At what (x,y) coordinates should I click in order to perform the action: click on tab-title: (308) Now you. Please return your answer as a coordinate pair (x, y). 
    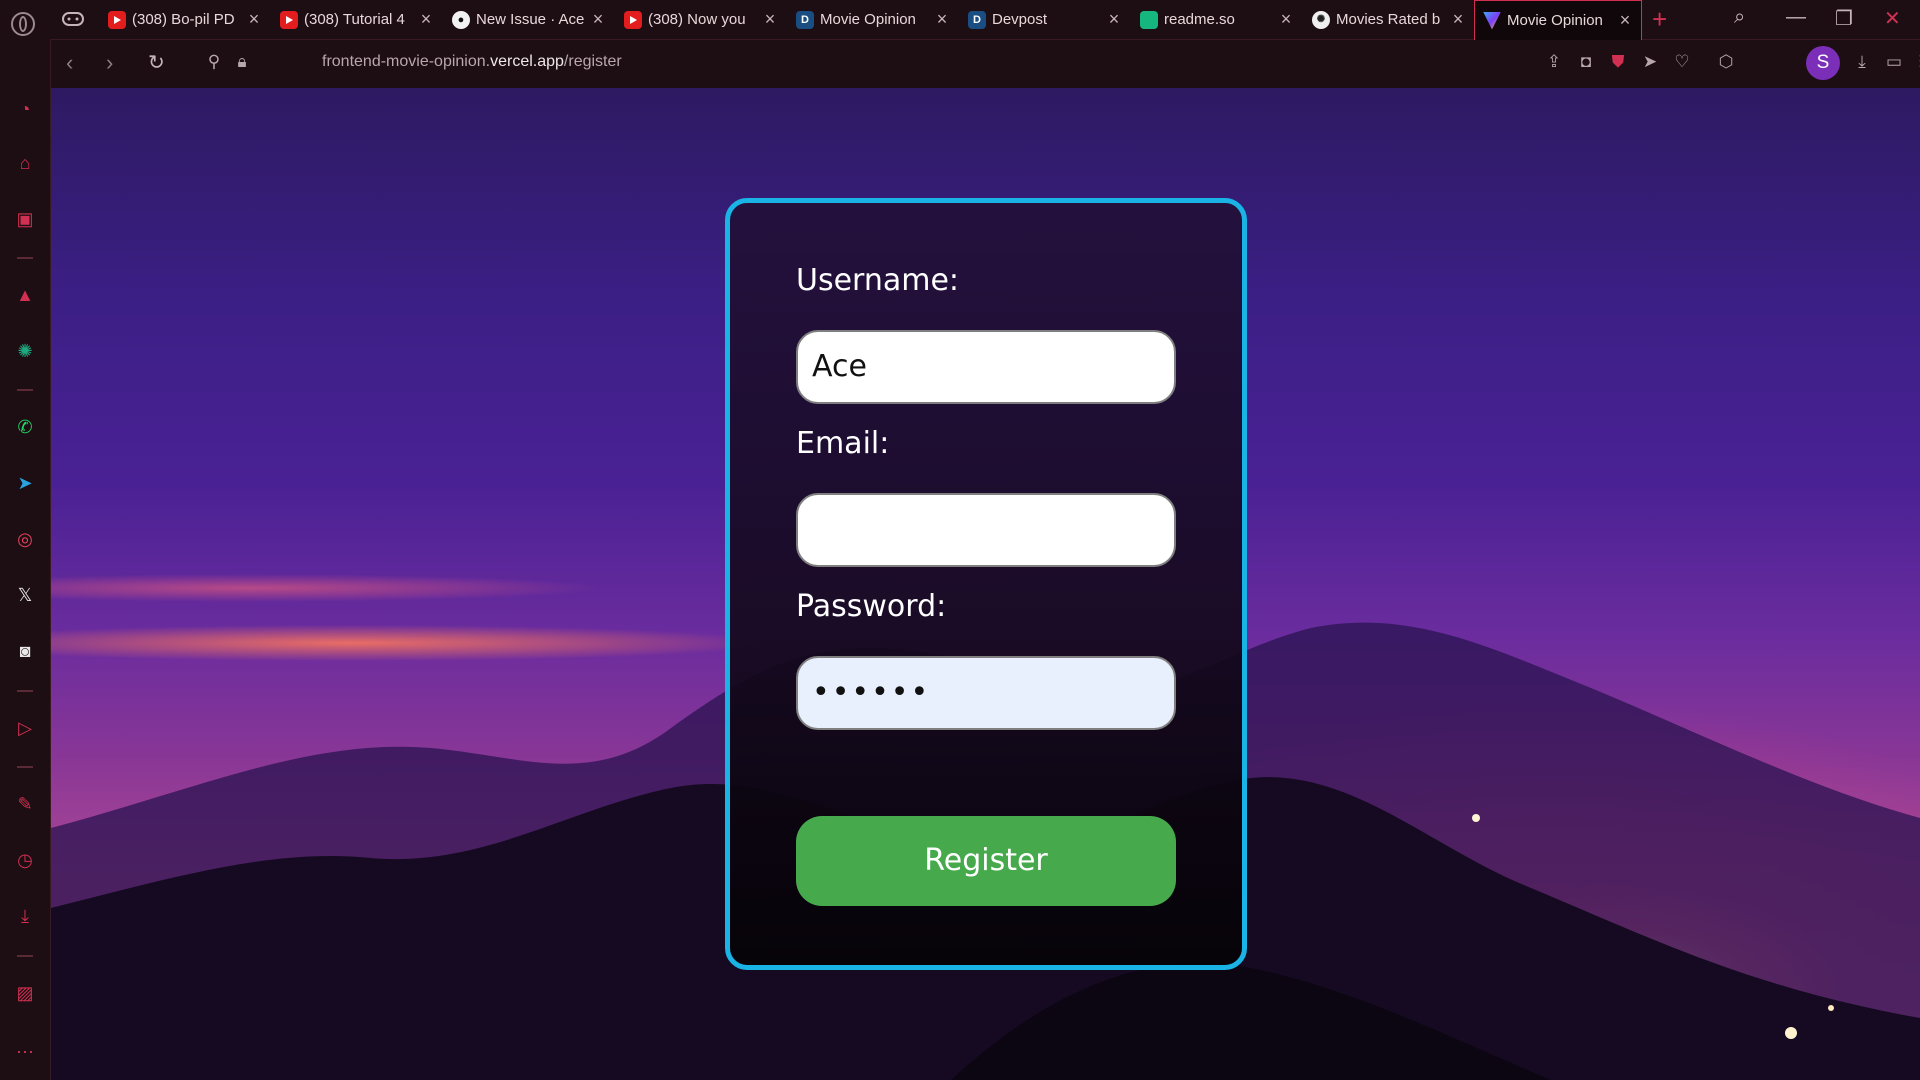
    Looking at the image, I should click on (697, 19).